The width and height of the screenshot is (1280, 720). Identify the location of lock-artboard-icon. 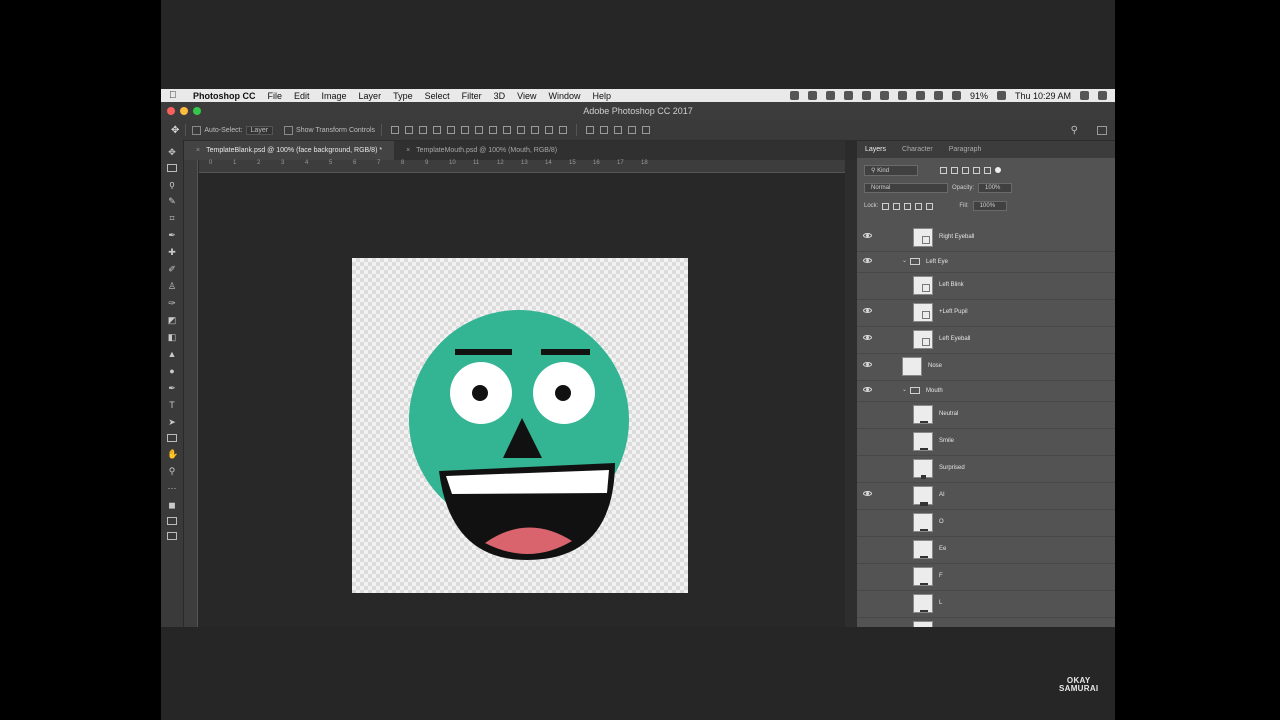
(919, 206).